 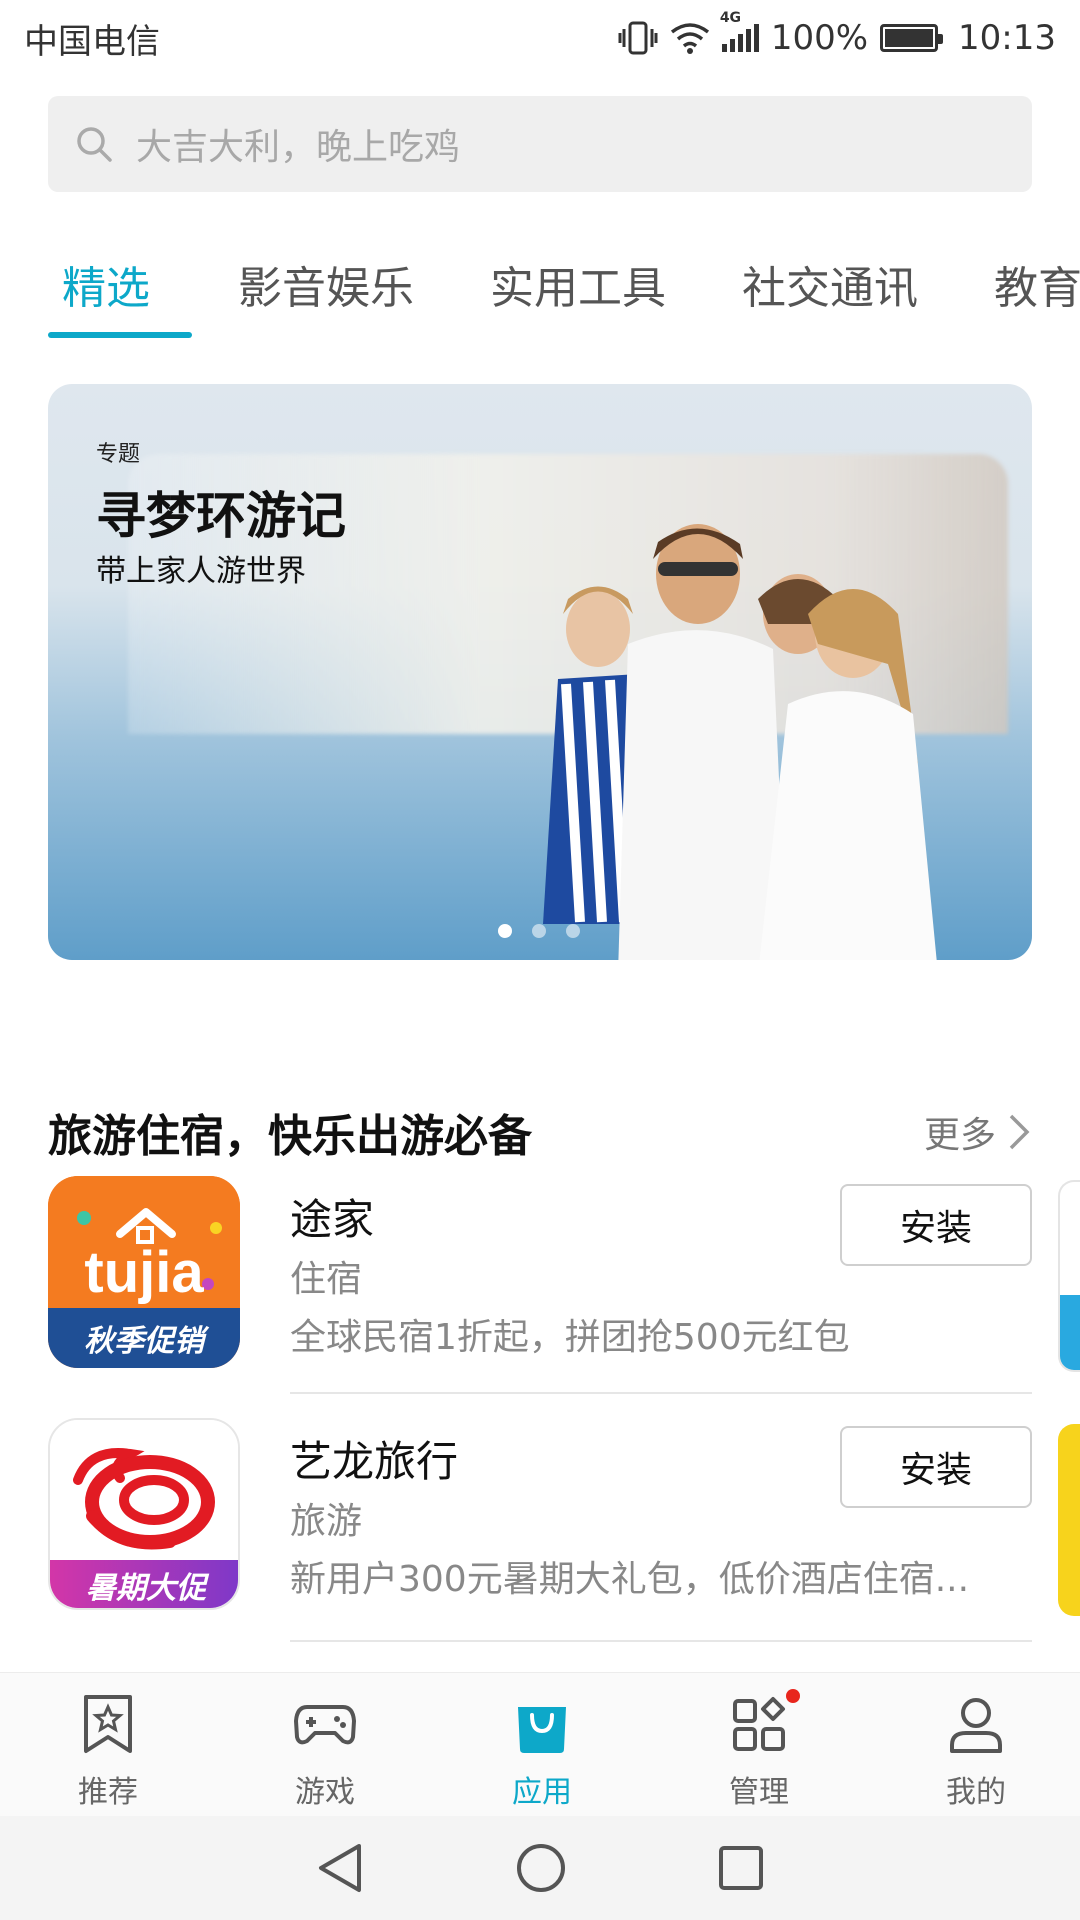 I want to click on network-type: 4G, so click(x=730, y=18).